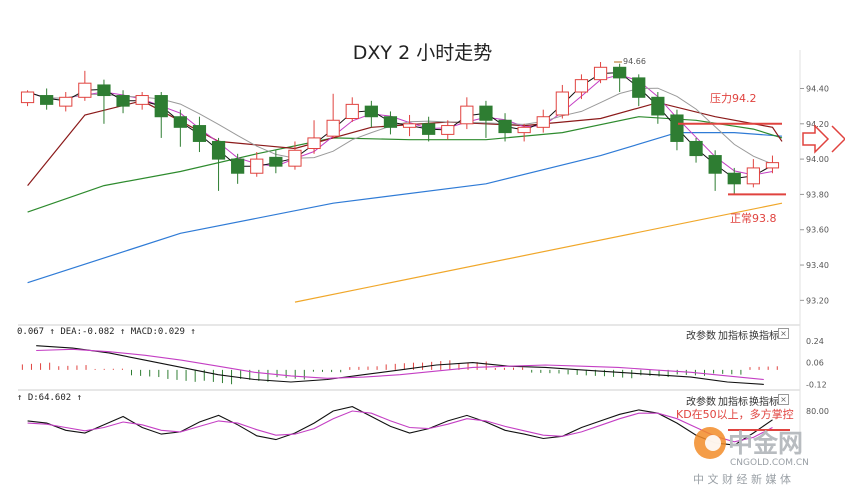 The image size is (845, 500). What do you see at coordinates (817, 194) in the screenshot?
I see `y-tick-label: 93.80` at bounding box center [817, 194].